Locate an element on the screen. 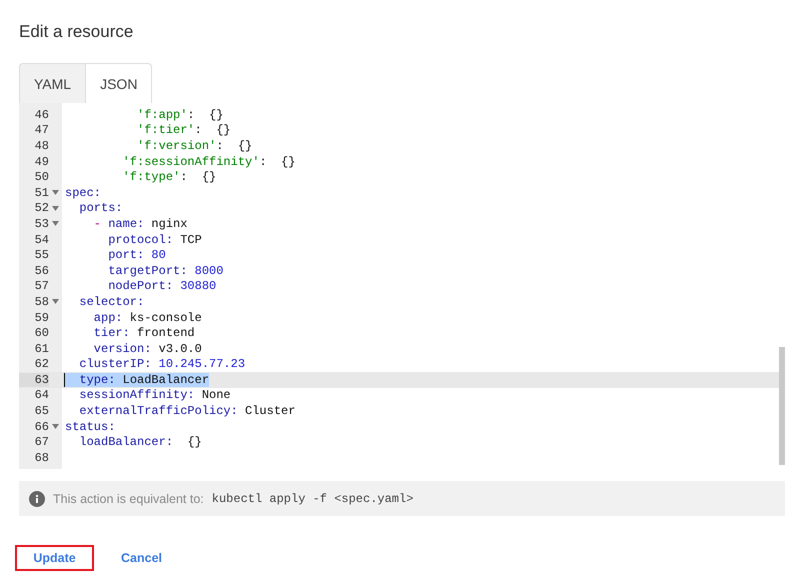  code-text: - name: nginx is located at coordinates (140, 223).